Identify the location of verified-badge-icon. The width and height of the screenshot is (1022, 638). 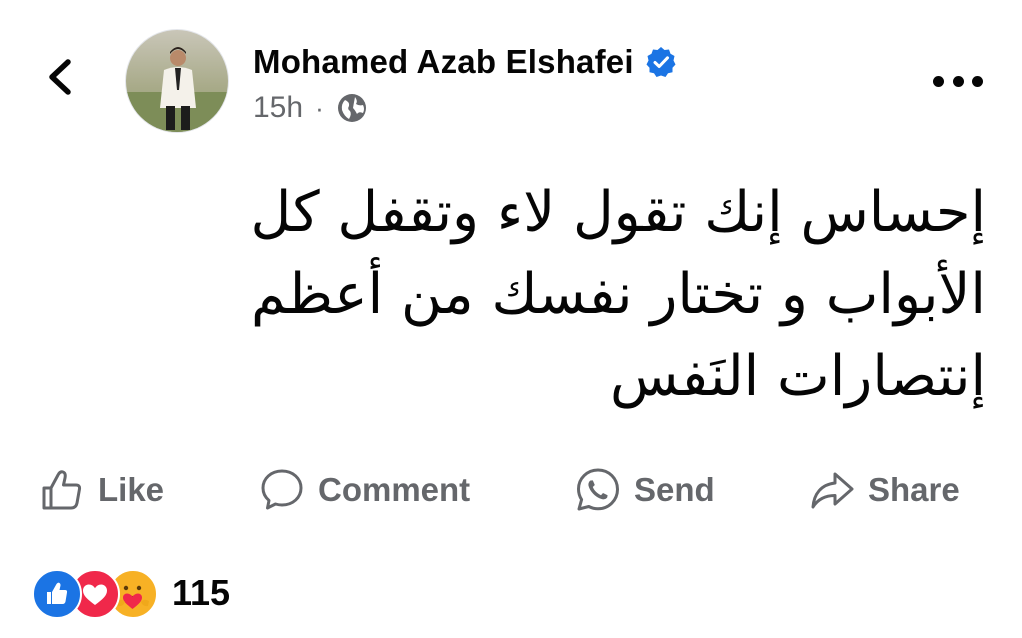
(661, 62).